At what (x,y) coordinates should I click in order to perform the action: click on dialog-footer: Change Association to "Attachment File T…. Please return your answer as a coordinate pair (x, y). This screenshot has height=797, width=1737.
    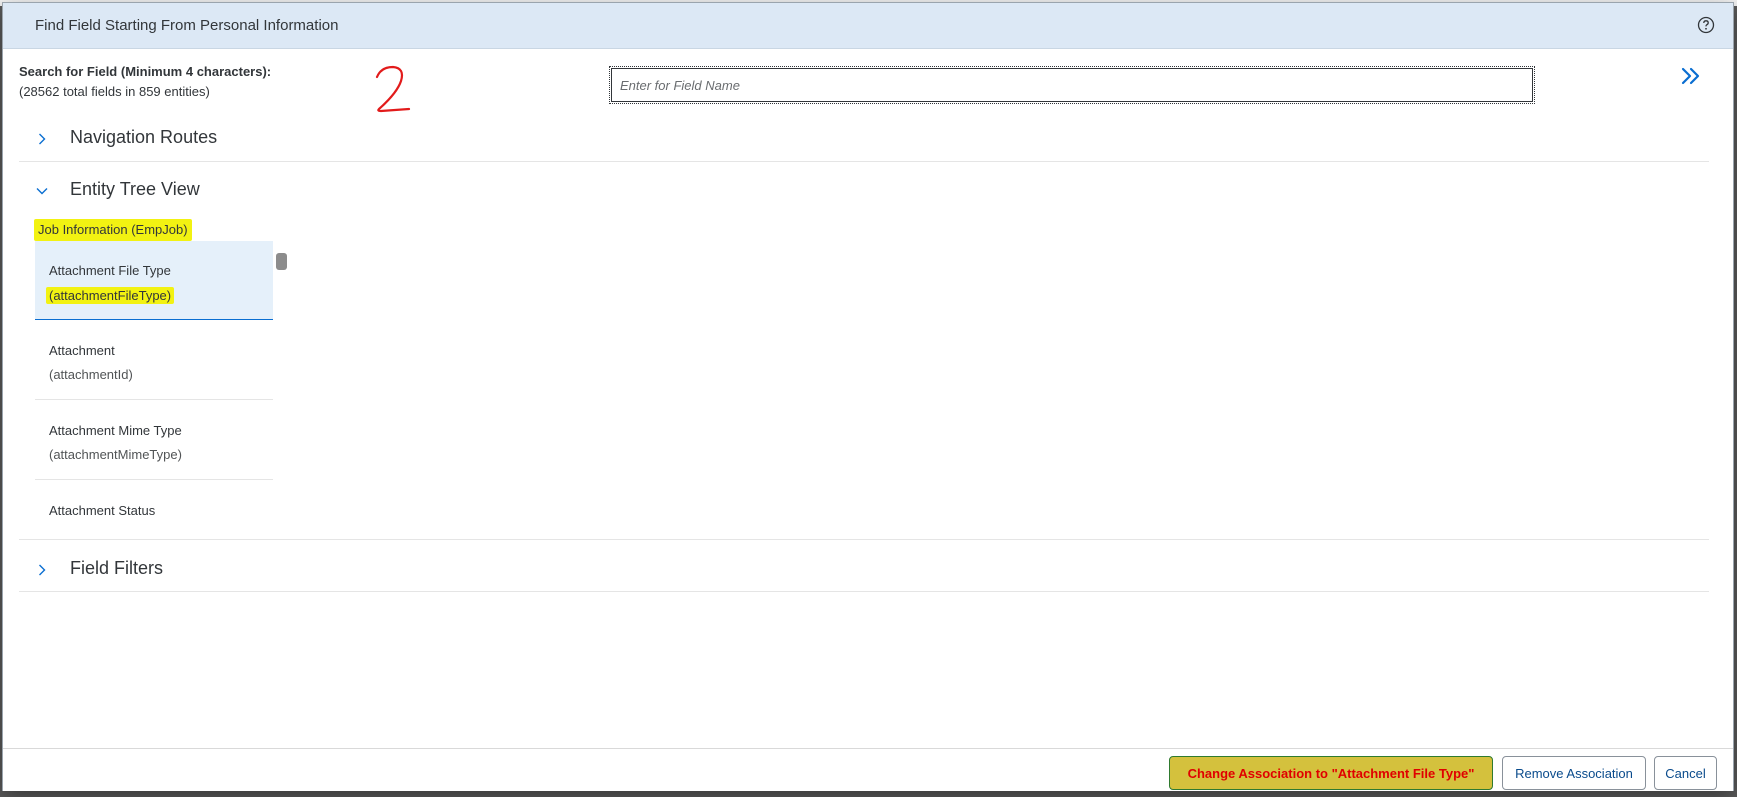
    Looking at the image, I should click on (868, 769).